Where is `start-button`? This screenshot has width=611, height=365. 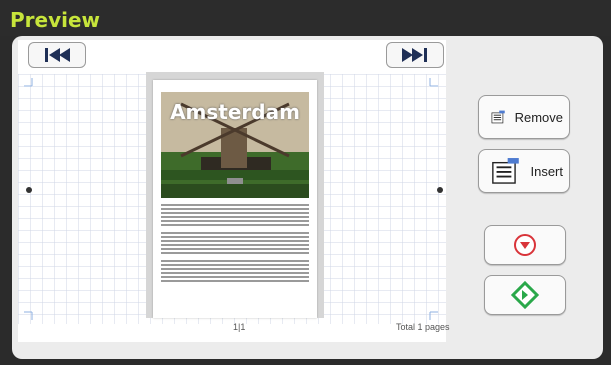
start-button is located at coordinates (525, 295).